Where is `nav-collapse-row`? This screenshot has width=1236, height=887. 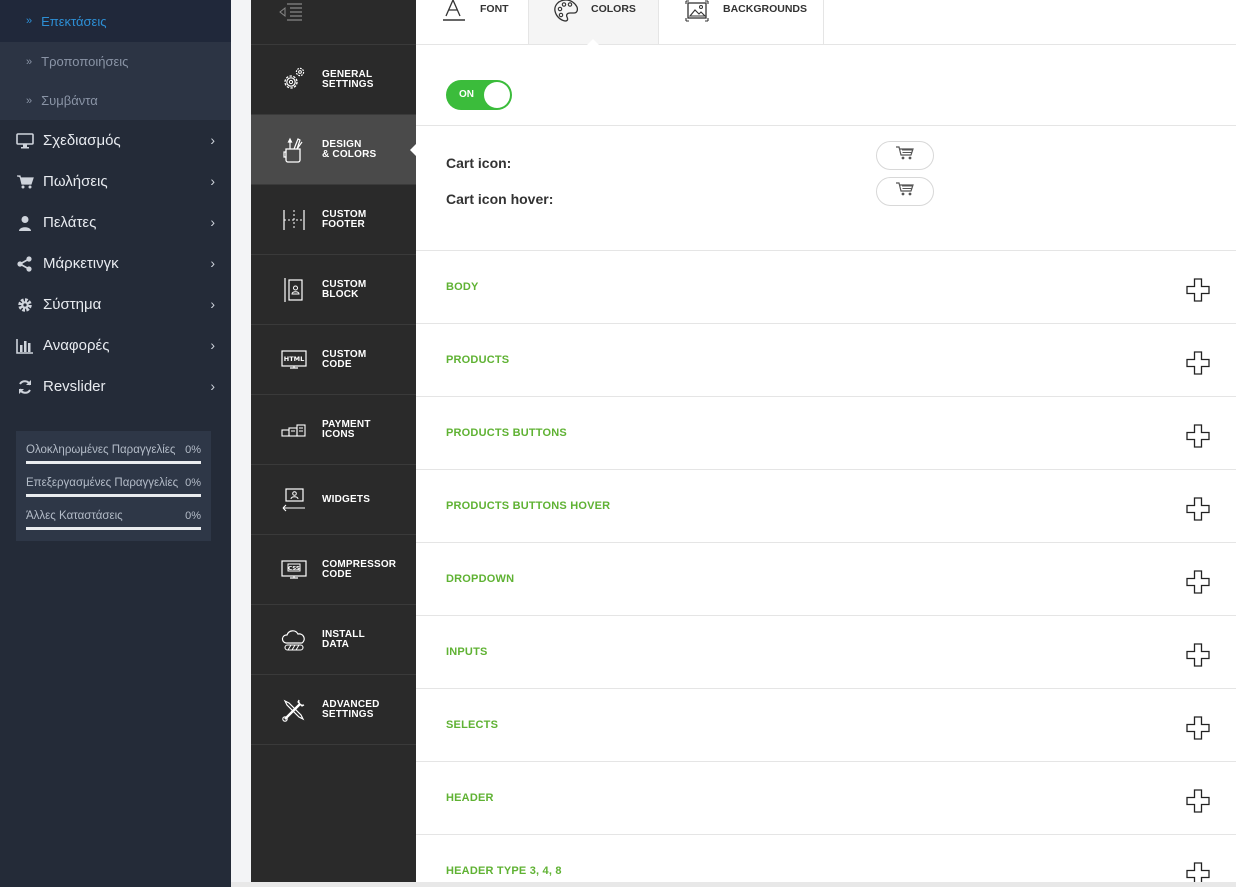
nav-collapse-row is located at coordinates (333, 22).